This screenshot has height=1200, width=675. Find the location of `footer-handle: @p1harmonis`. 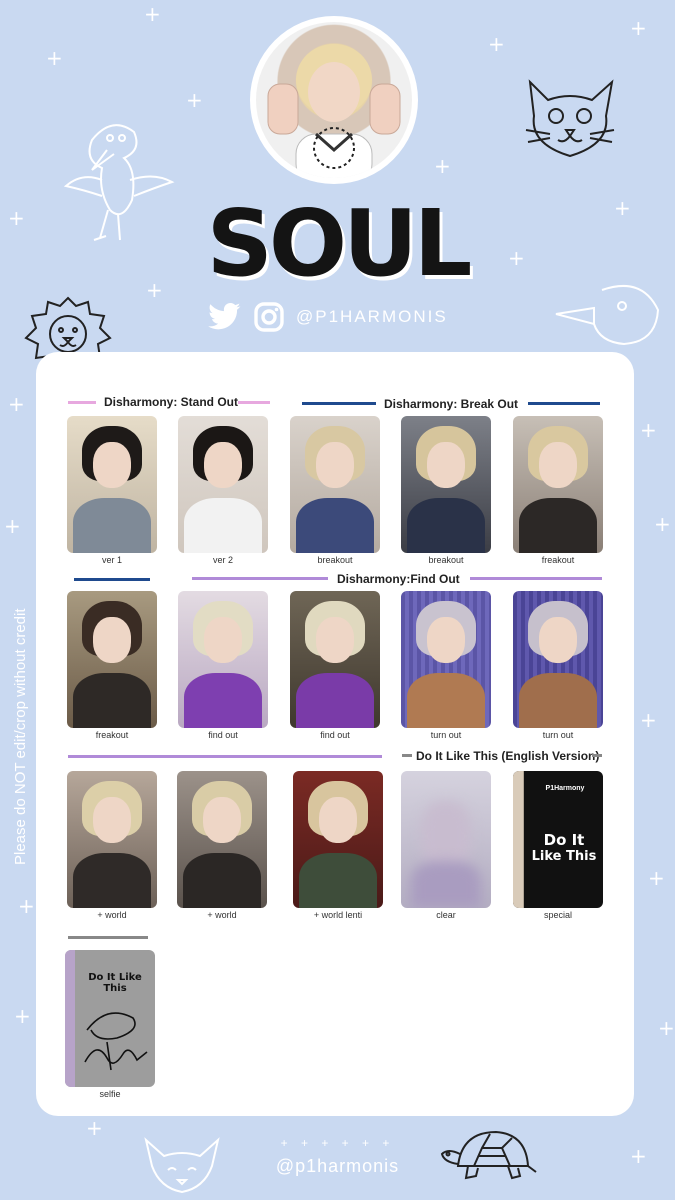

footer-handle: @p1harmonis is located at coordinates (337, 1166).